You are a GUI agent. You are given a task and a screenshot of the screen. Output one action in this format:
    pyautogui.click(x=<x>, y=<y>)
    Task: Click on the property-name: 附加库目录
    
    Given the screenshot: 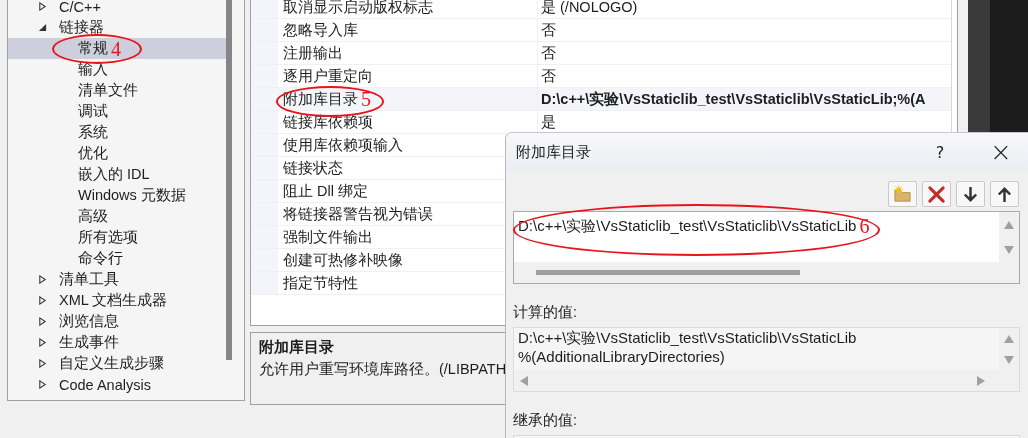 What is the action you would take?
    pyautogui.click(x=320, y=99)
    